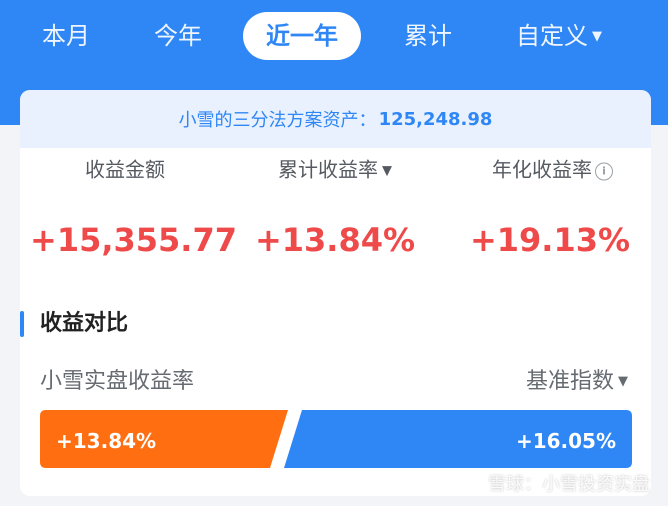  I want to click on metric-profit-amount-value: +15,355.77, so click(133, 240).